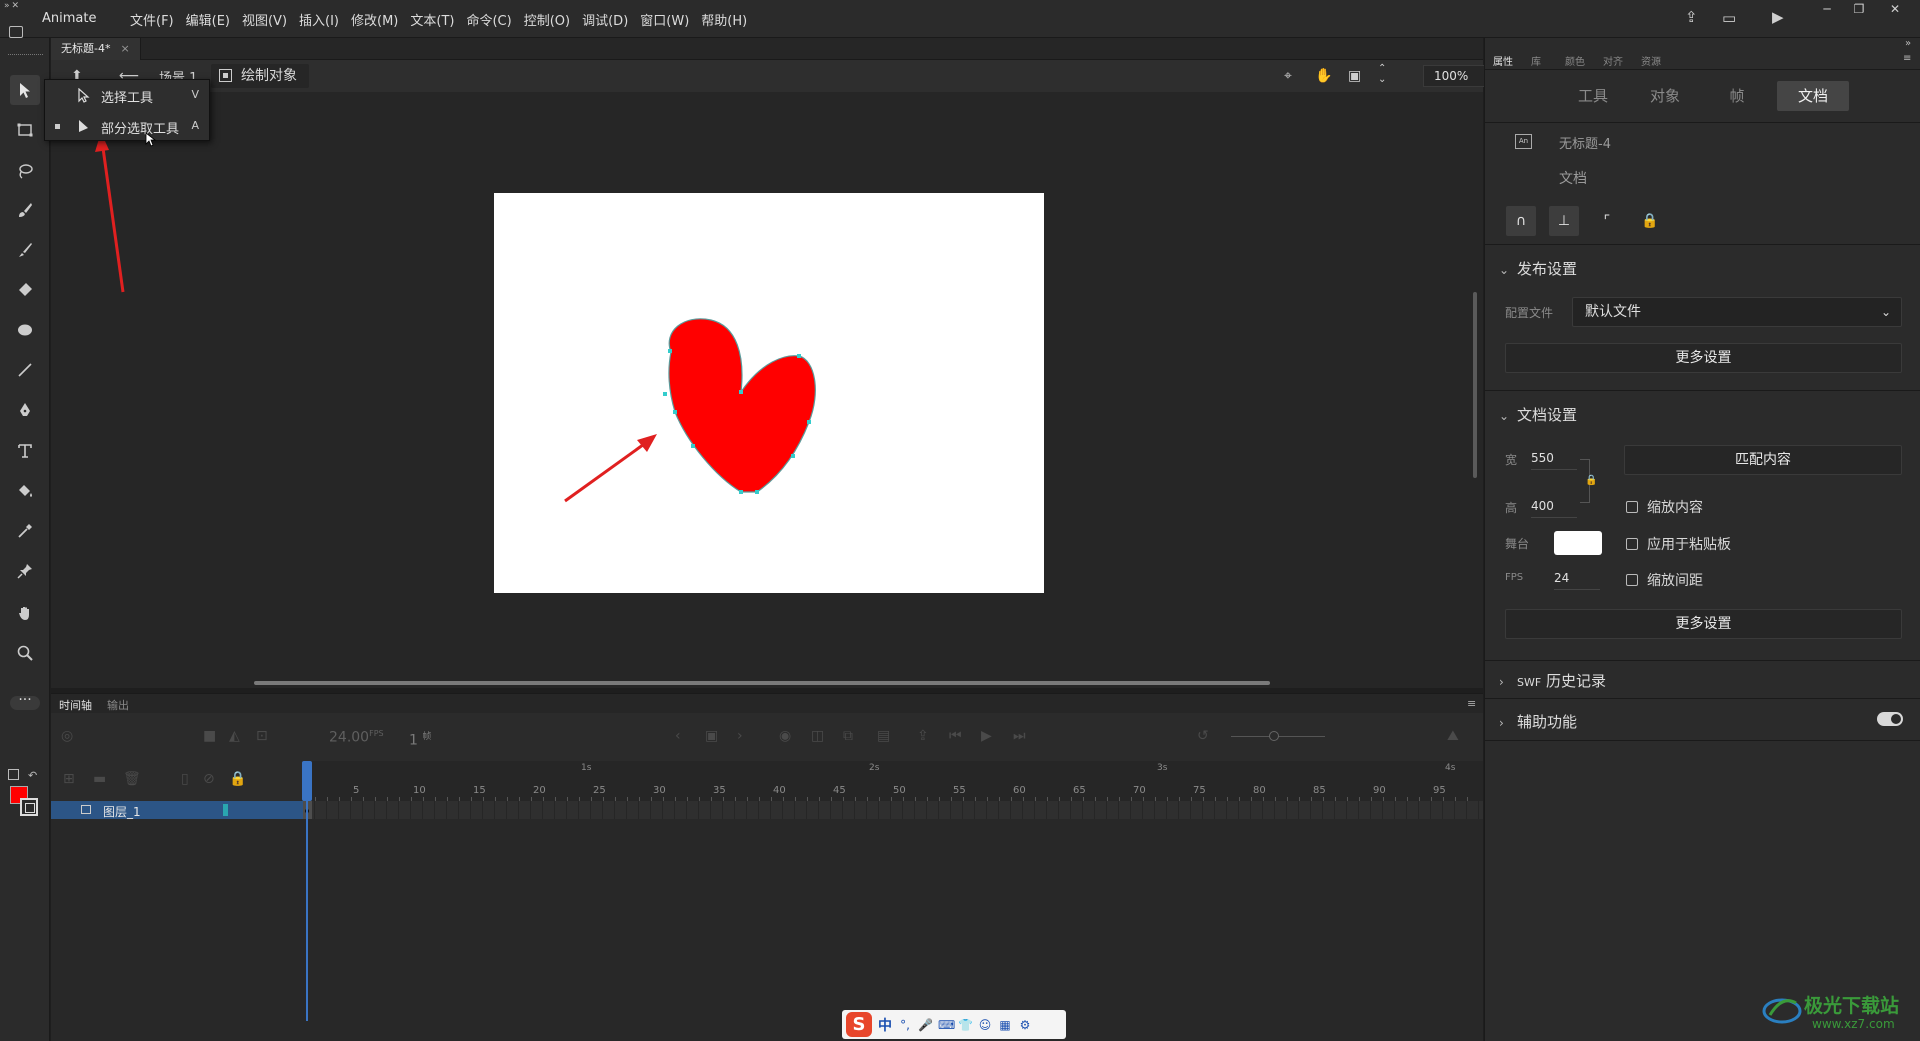 This screenshot has height=1041, width=1920. Describe the element at coordinates (1575, 60) in the screenshot. I see `tab-color: 颜色` at that location.